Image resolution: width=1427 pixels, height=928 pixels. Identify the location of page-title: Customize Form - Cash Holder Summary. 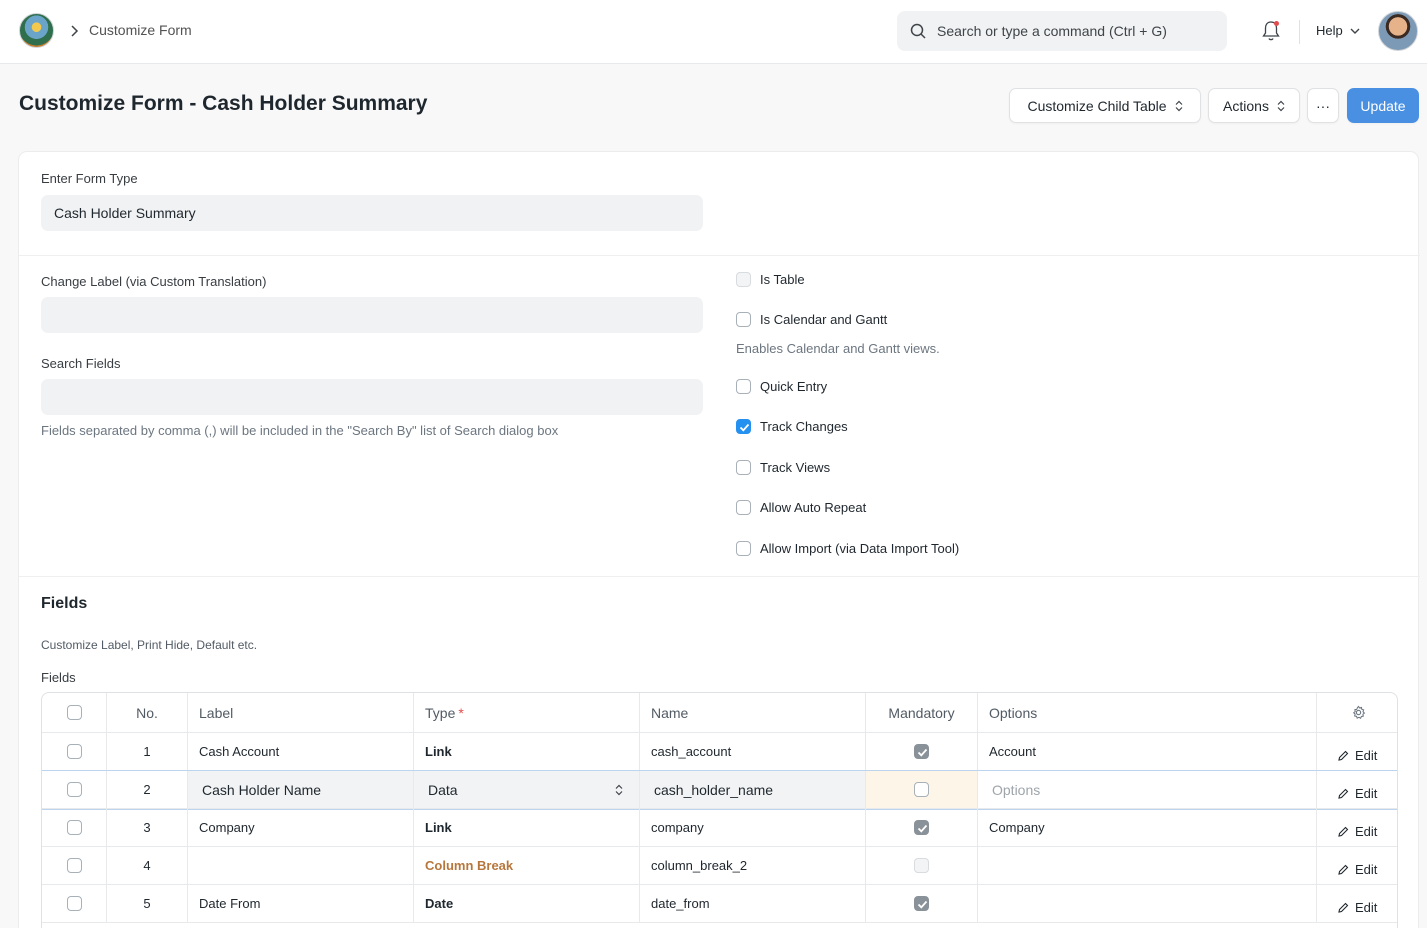
(223, 103).